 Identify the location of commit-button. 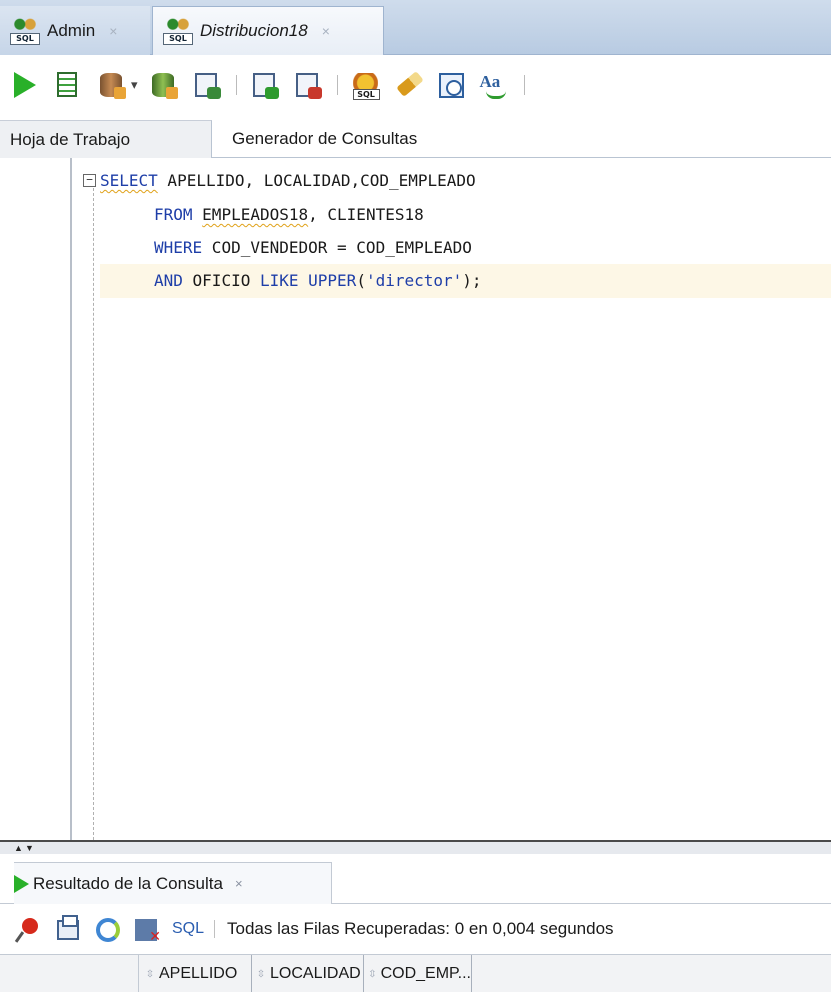
(111, 85).